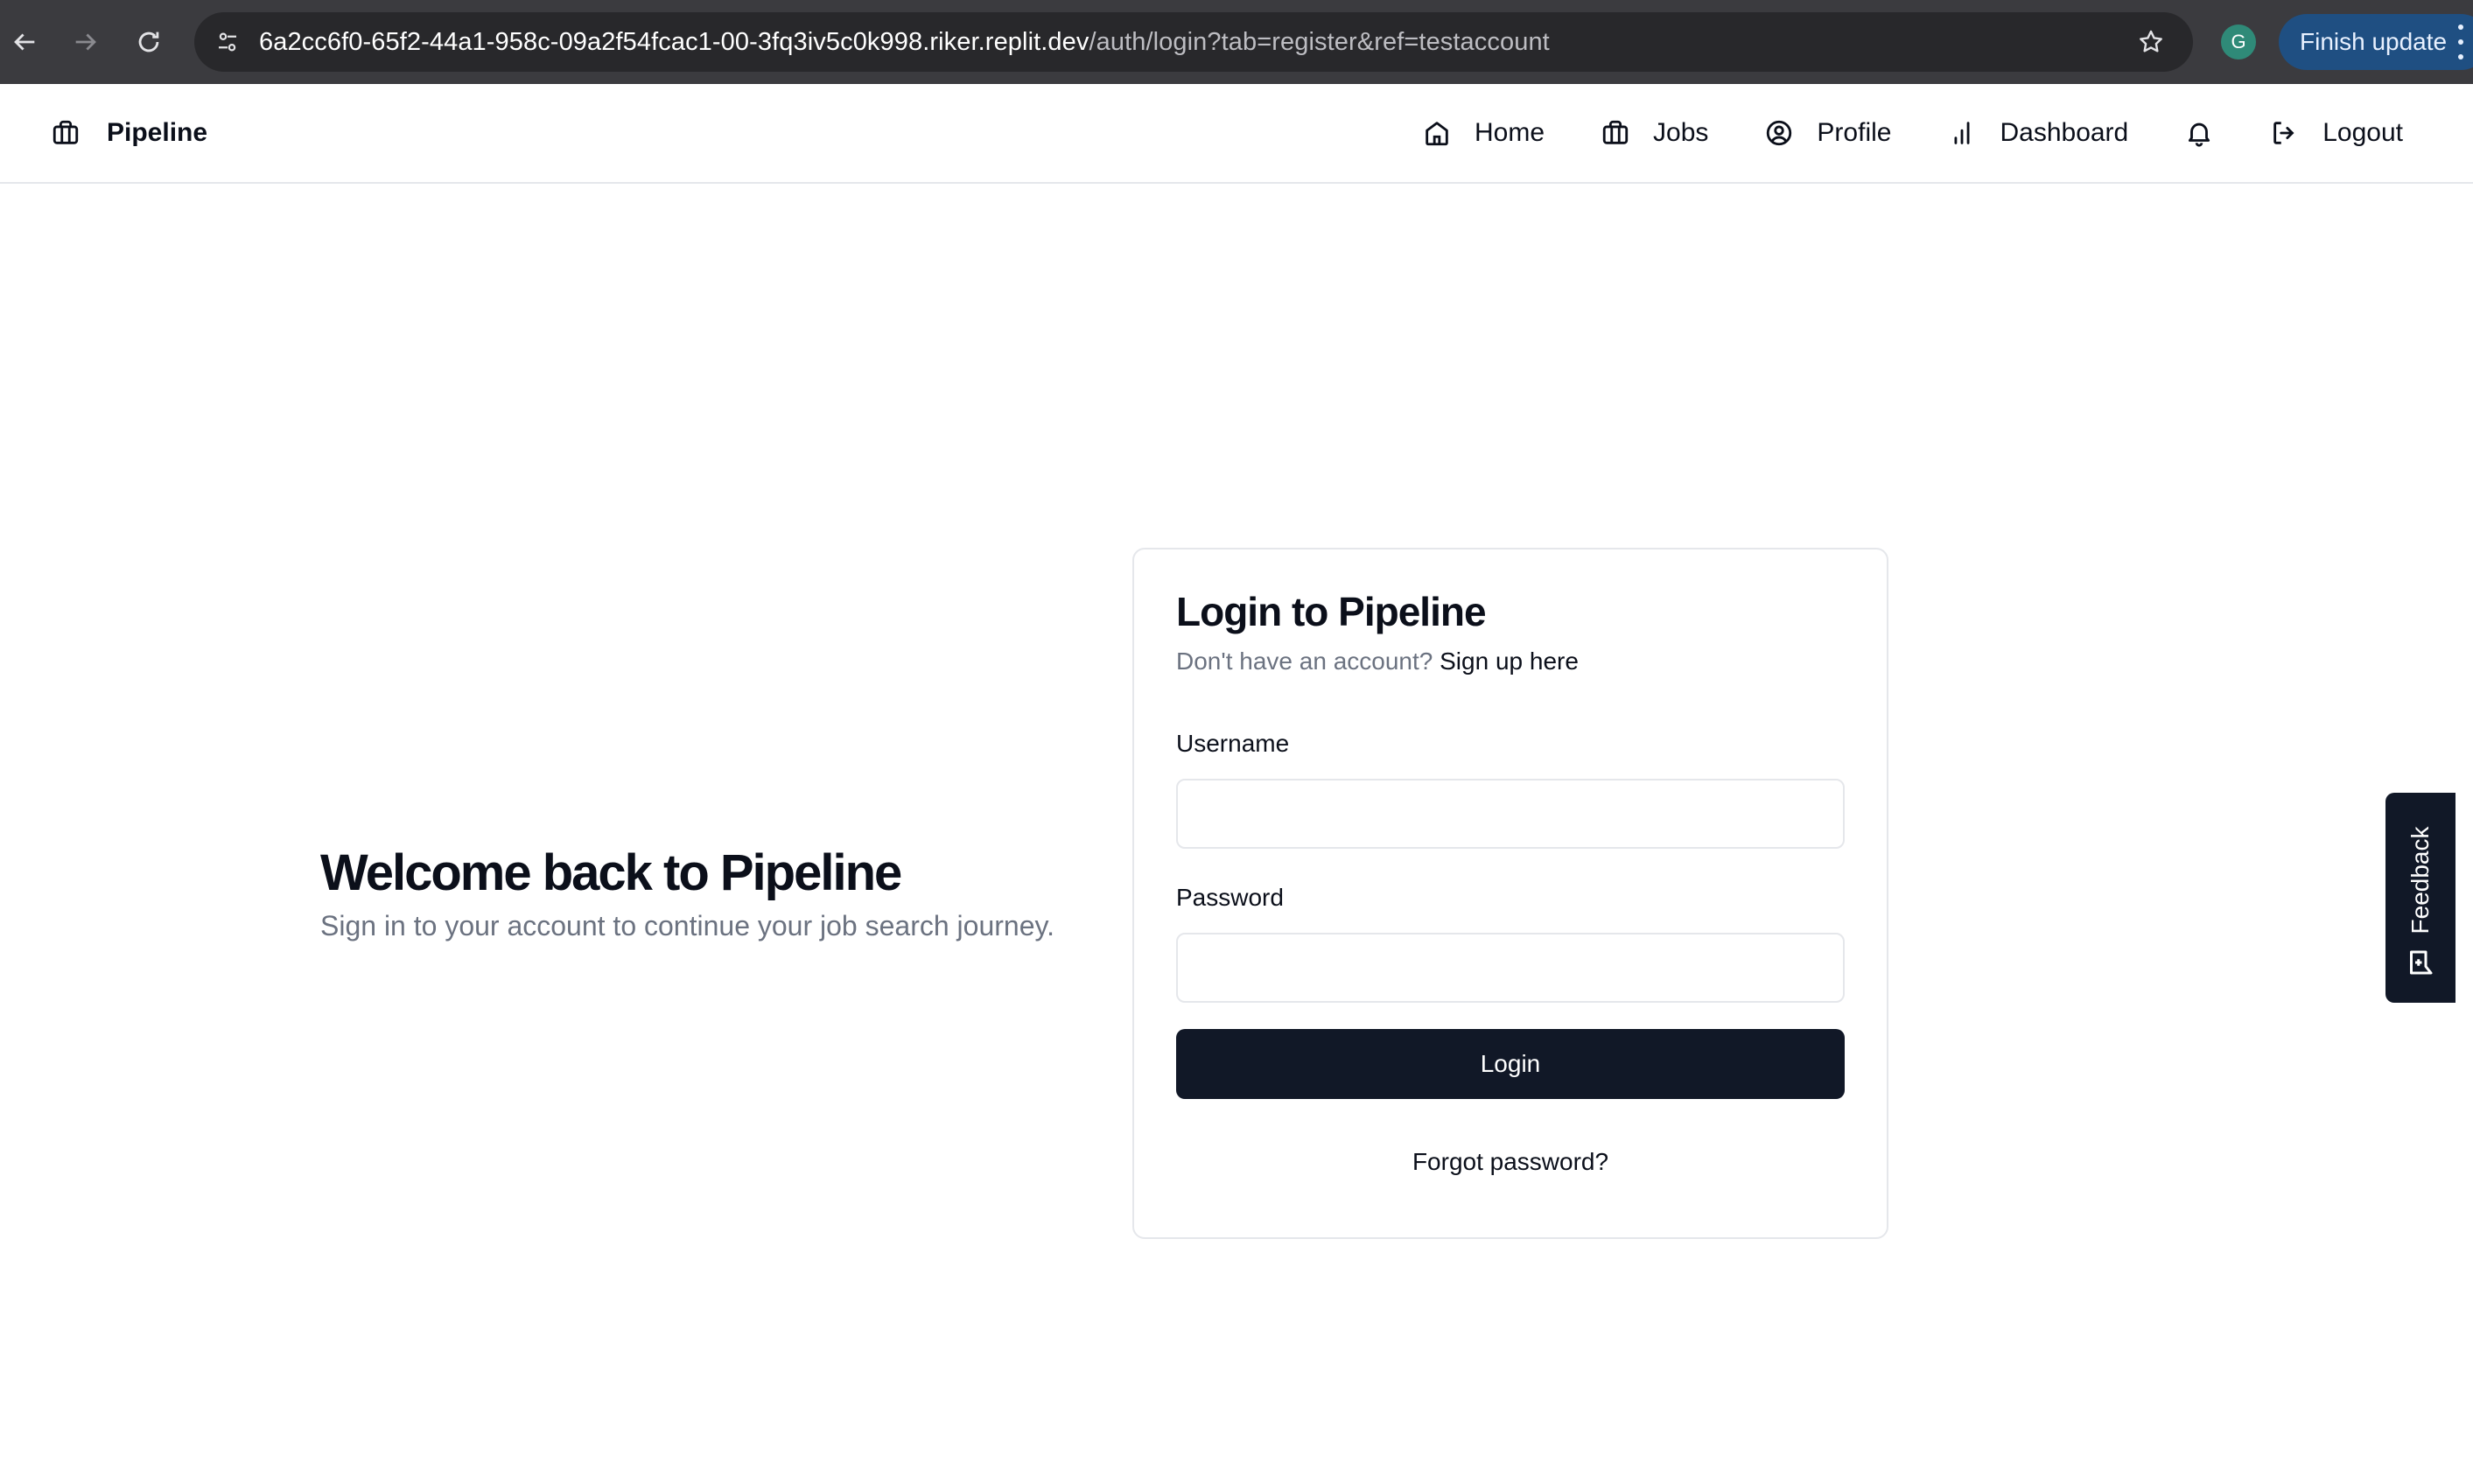  I want to click on back-button, so click(24, 42).